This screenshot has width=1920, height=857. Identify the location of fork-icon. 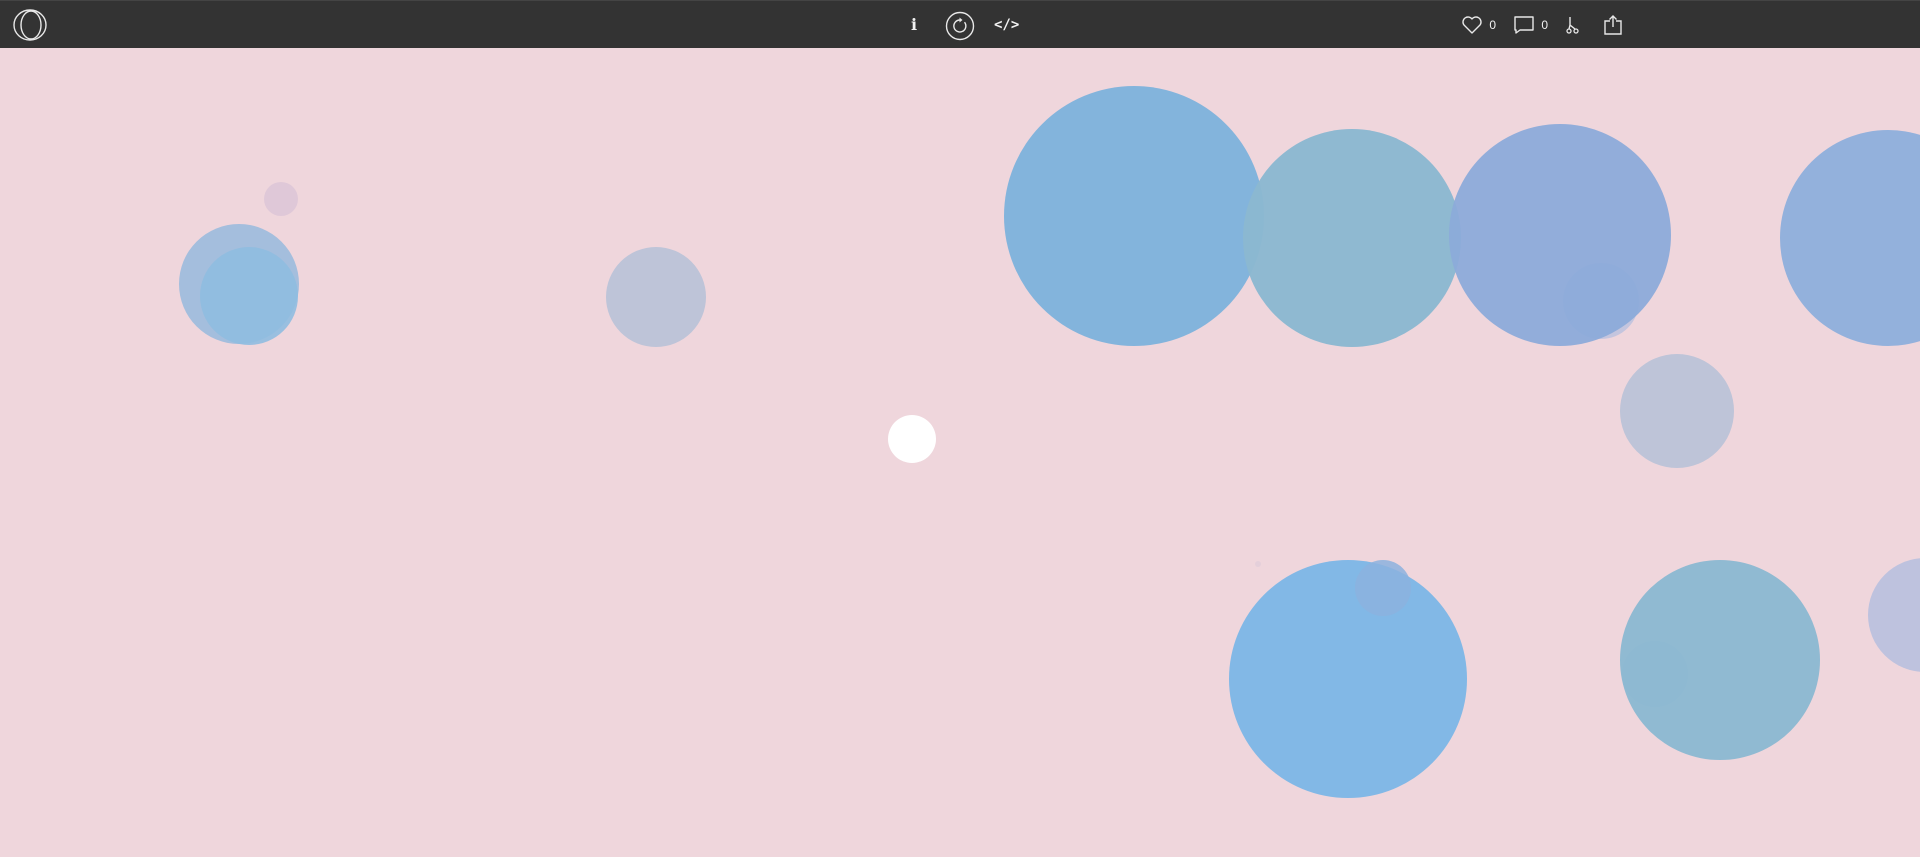
(1572, 25).